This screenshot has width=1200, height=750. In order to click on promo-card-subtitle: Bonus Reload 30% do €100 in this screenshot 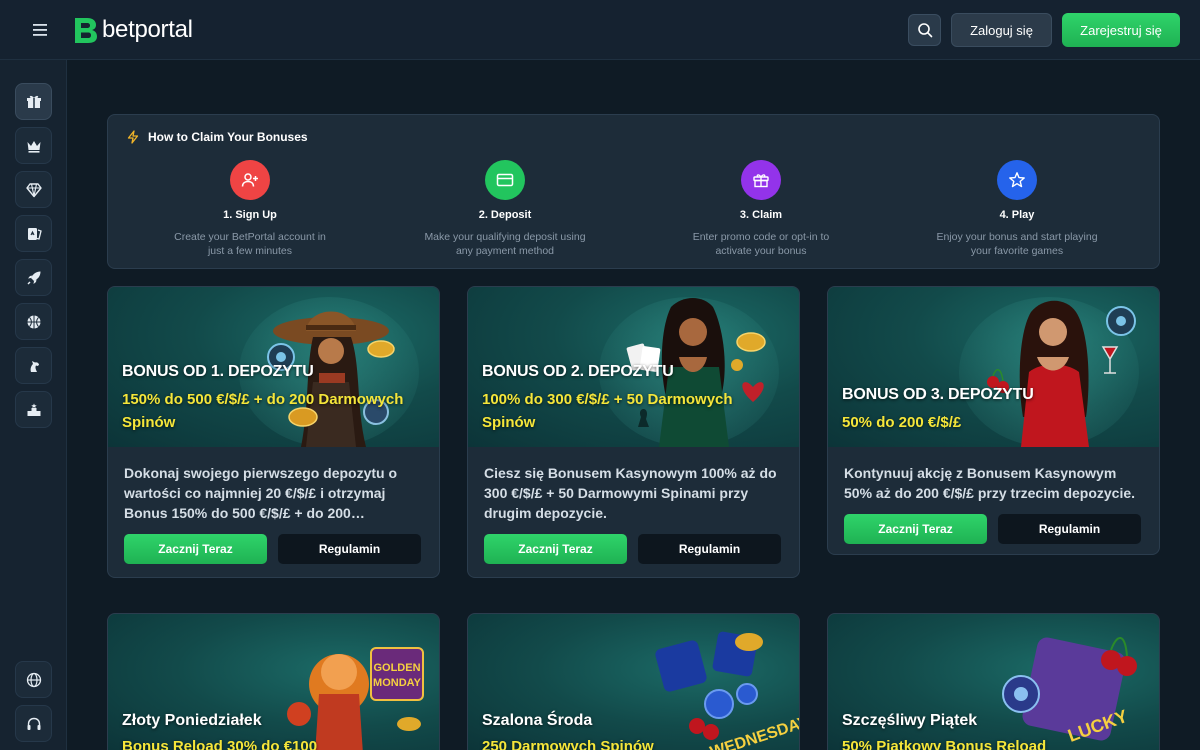, I will do `click(220, 744)`.